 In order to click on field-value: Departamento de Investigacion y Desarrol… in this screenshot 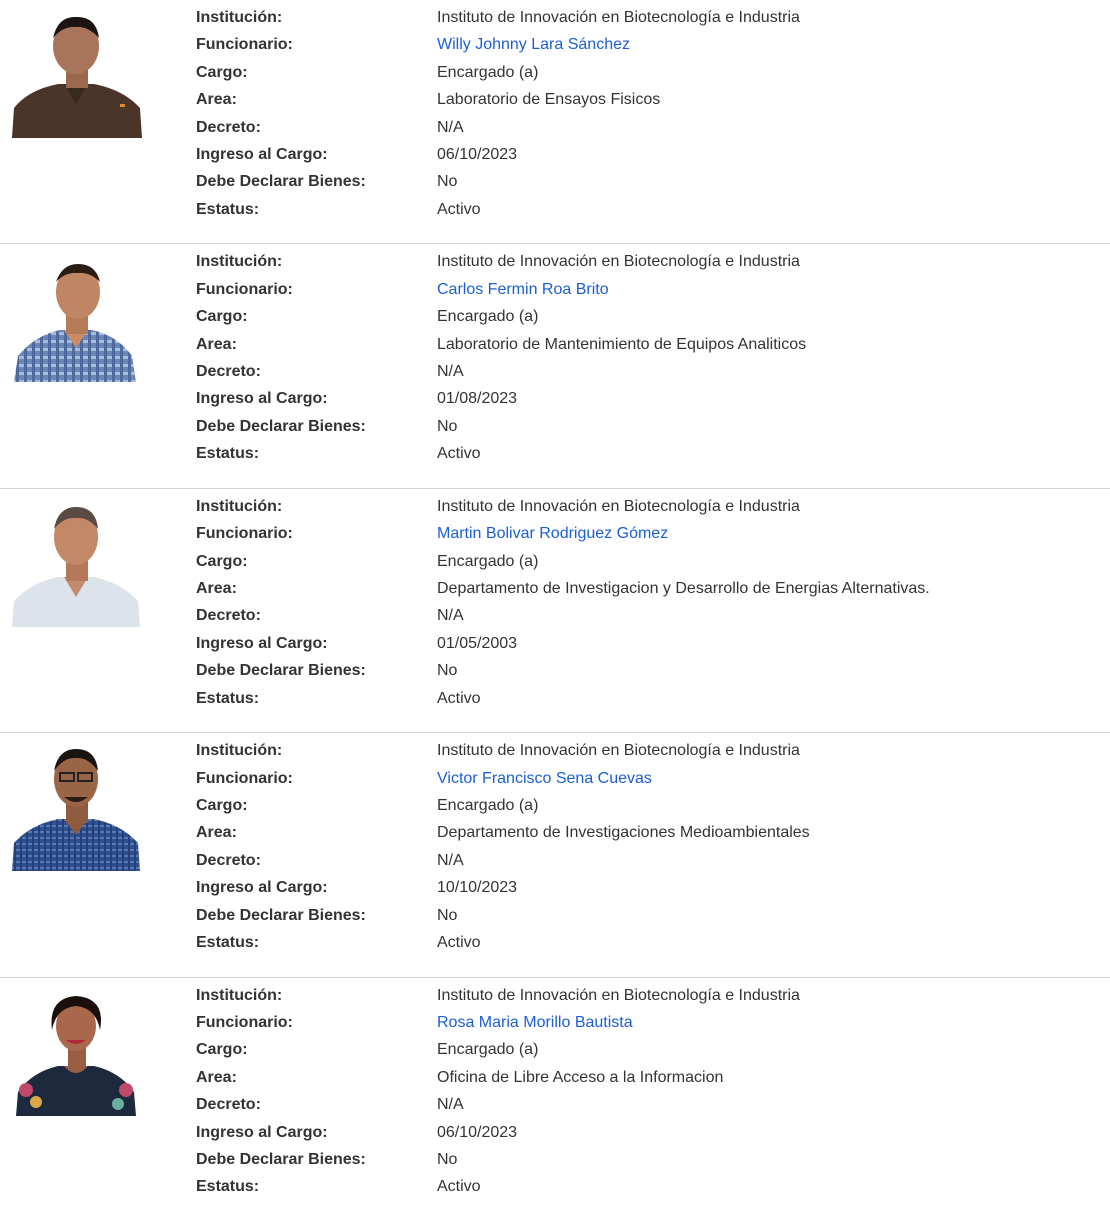, I will do `click(683, 588)`.